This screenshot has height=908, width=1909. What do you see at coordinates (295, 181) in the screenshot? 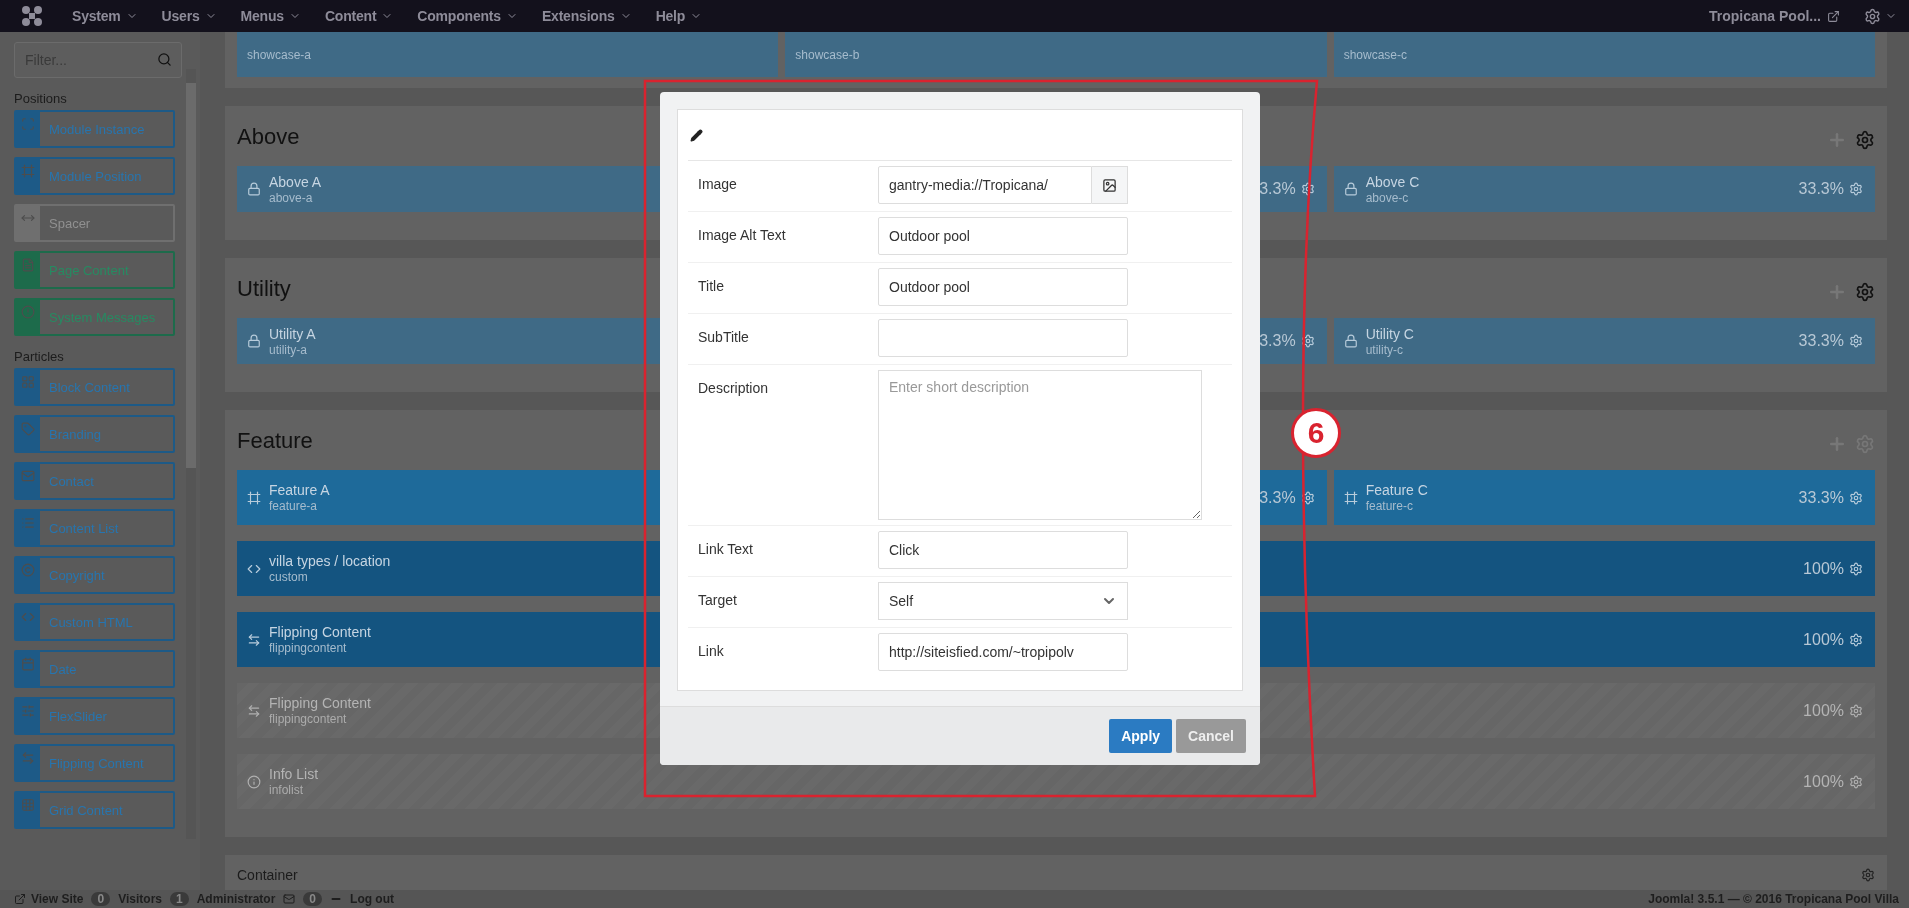
I see `block-name: Above A` at bounding box center [295, 181].